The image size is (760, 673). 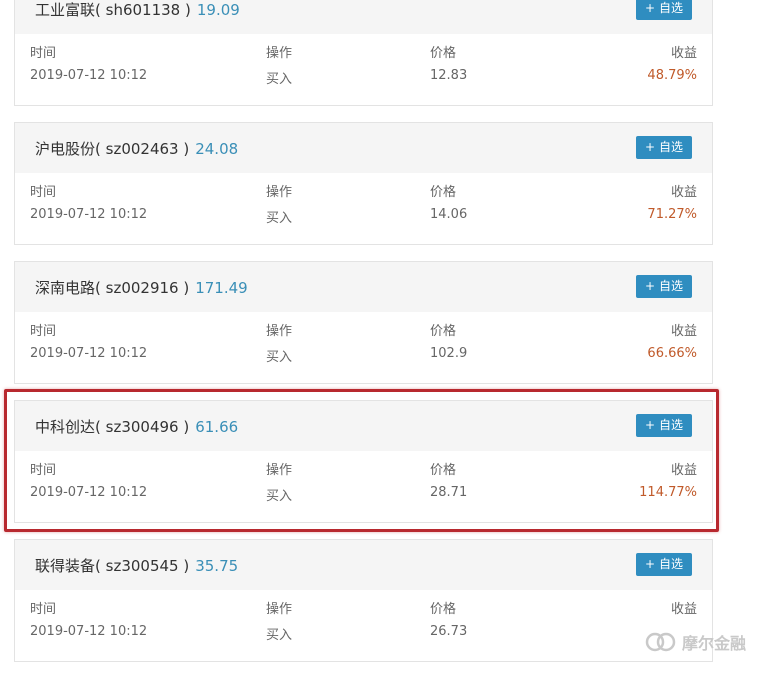 I want to click on stock-price: 171.49, so click(x=221, y=288).